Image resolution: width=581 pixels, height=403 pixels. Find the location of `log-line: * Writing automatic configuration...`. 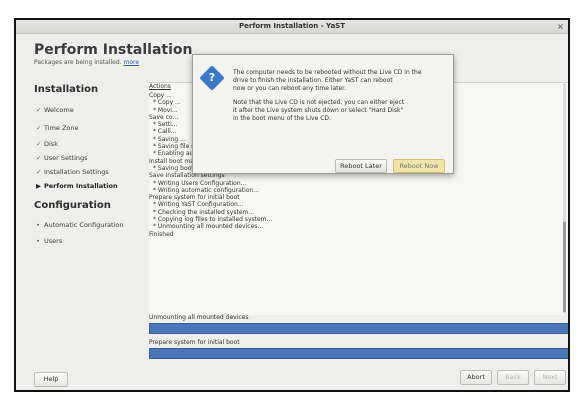

log-line: * Writing automatic configuration... is located at coordinates (206, 190).